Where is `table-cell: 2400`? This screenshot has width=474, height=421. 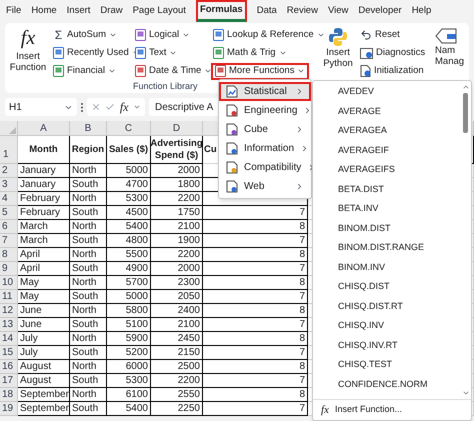
table-cell: 2400 is located at coordinates (177, 311).